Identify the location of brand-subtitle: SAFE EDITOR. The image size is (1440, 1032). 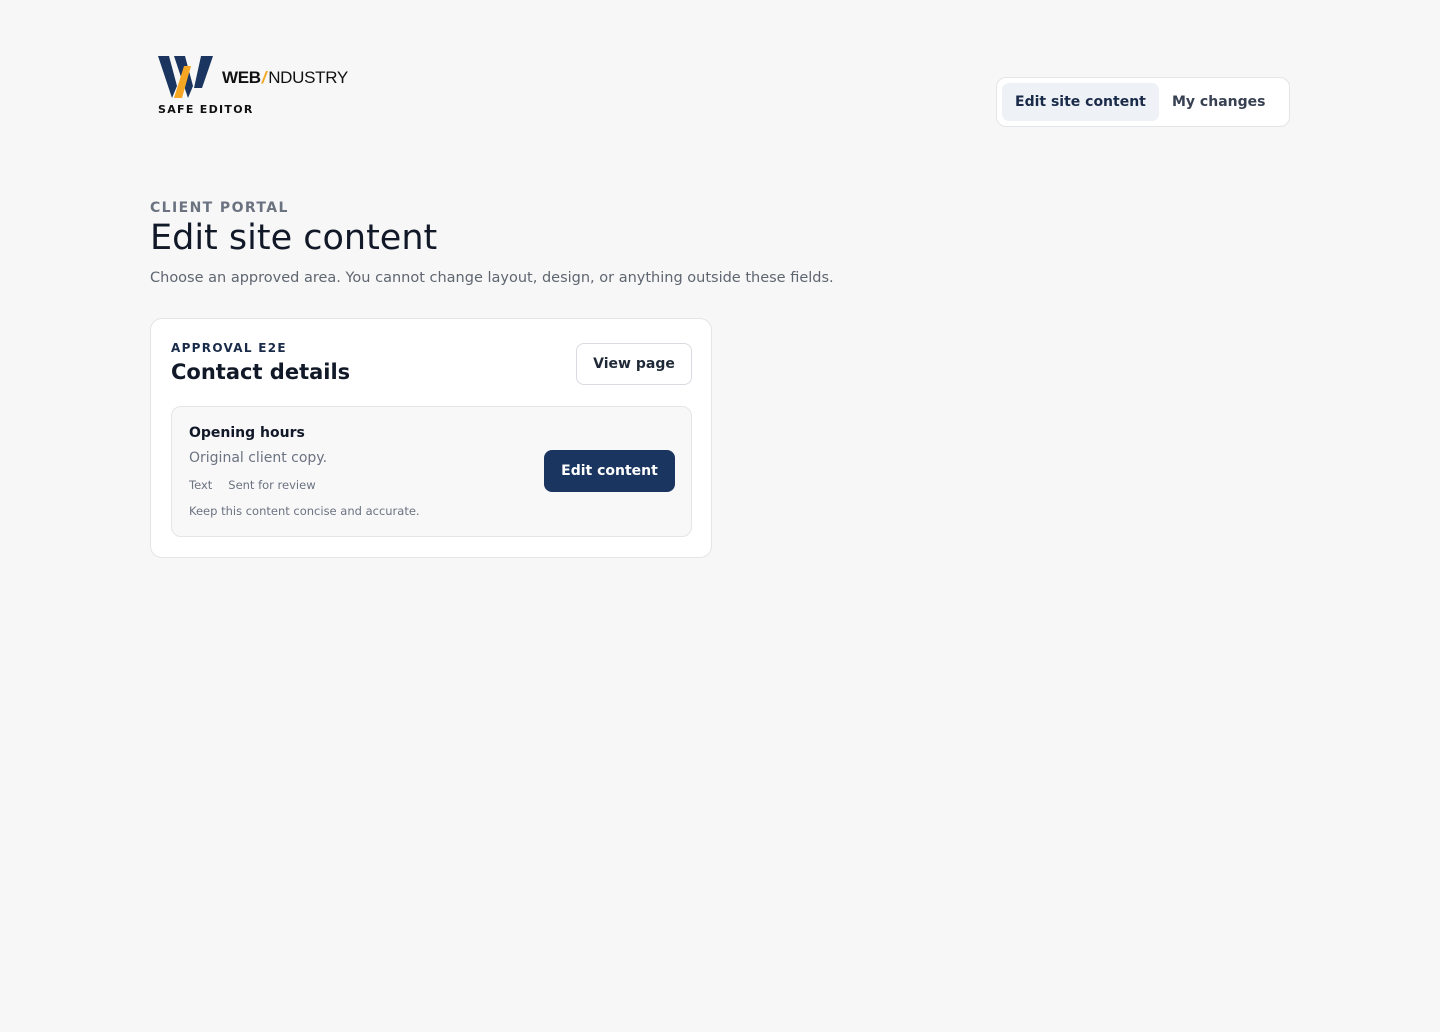
(206, 109).